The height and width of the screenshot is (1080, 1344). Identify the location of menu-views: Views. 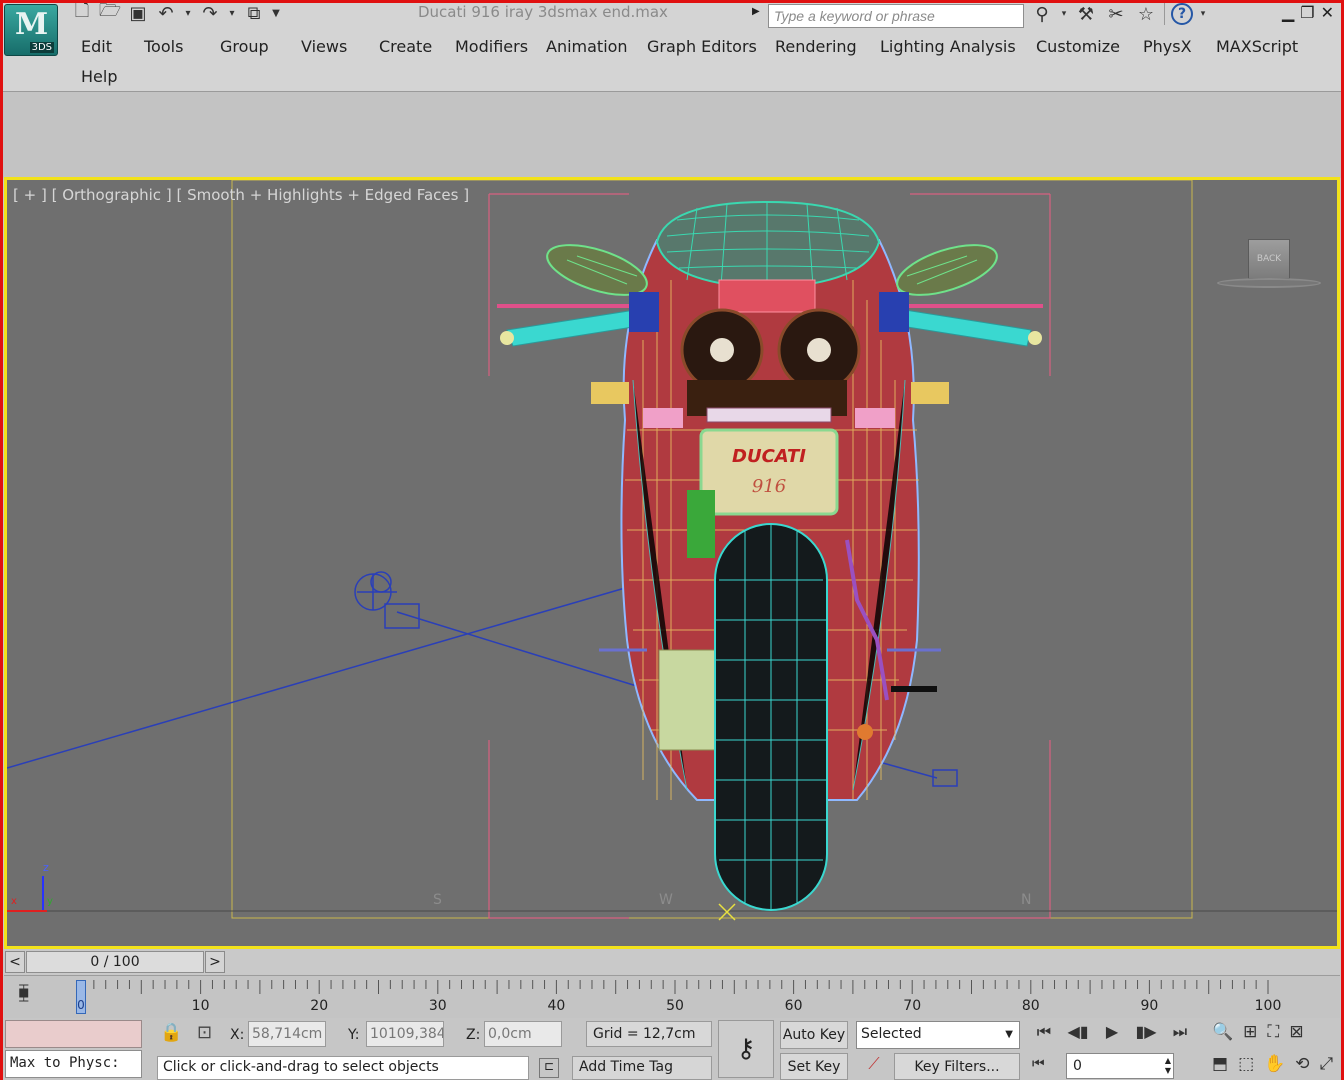
(324, 48).